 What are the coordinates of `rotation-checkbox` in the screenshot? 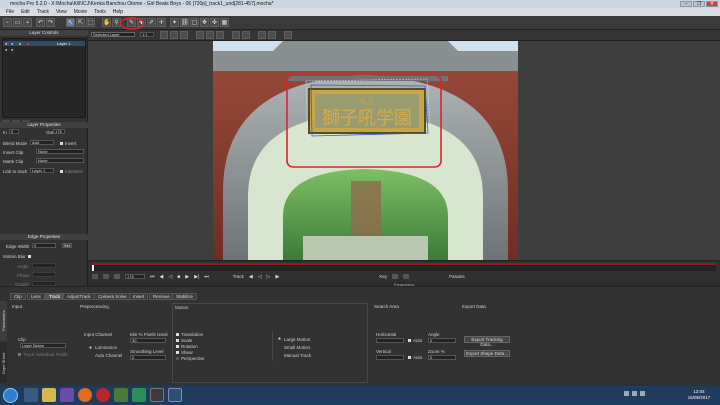 It's located at (177, 346).